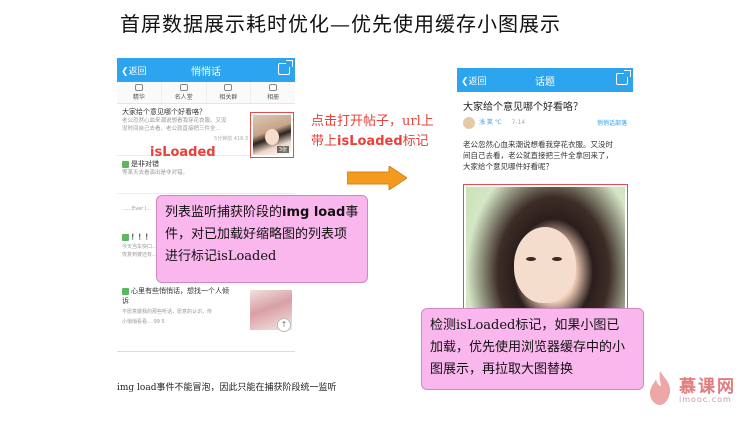 Image resolution: width=752 pixels, height=426 pixels. I want to click on slide-title: 首屏数据展示耗时优化—优先使用缓存小图展示, so click(340, 24).